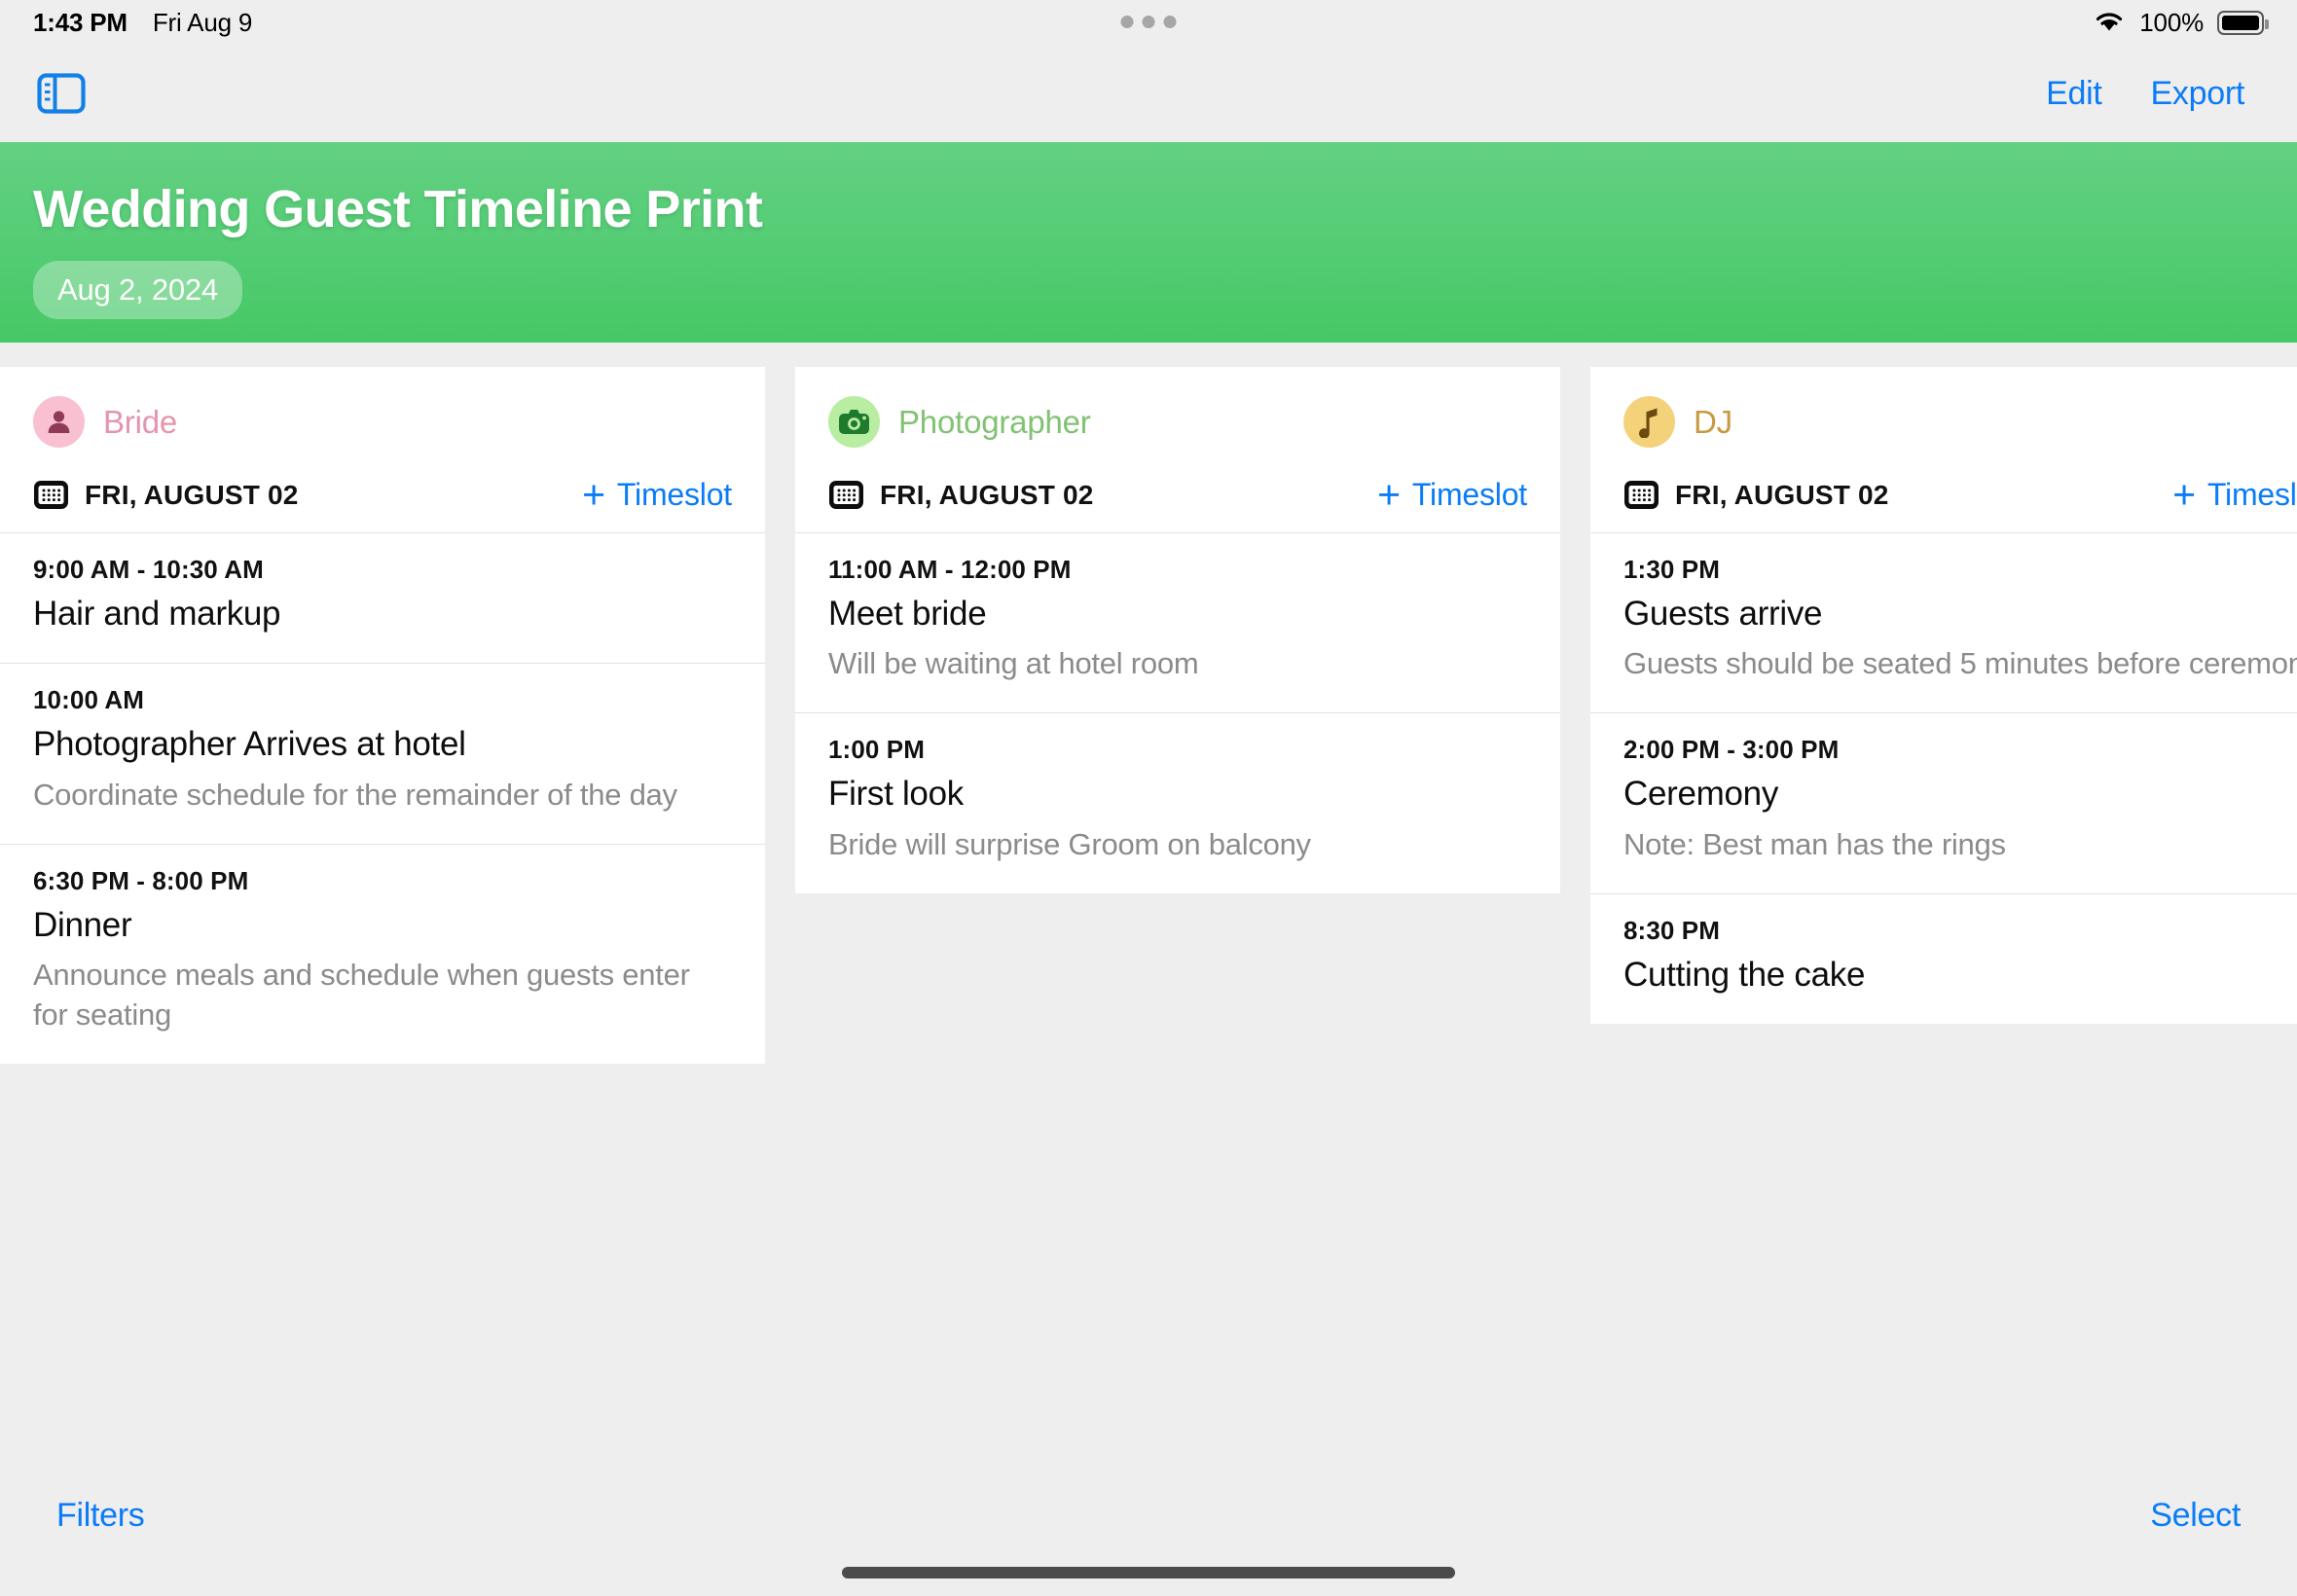 The height and width of the screenshot is (1596, 2297). I want to click on nav-bar: Edit Export, so click(1148, 93).